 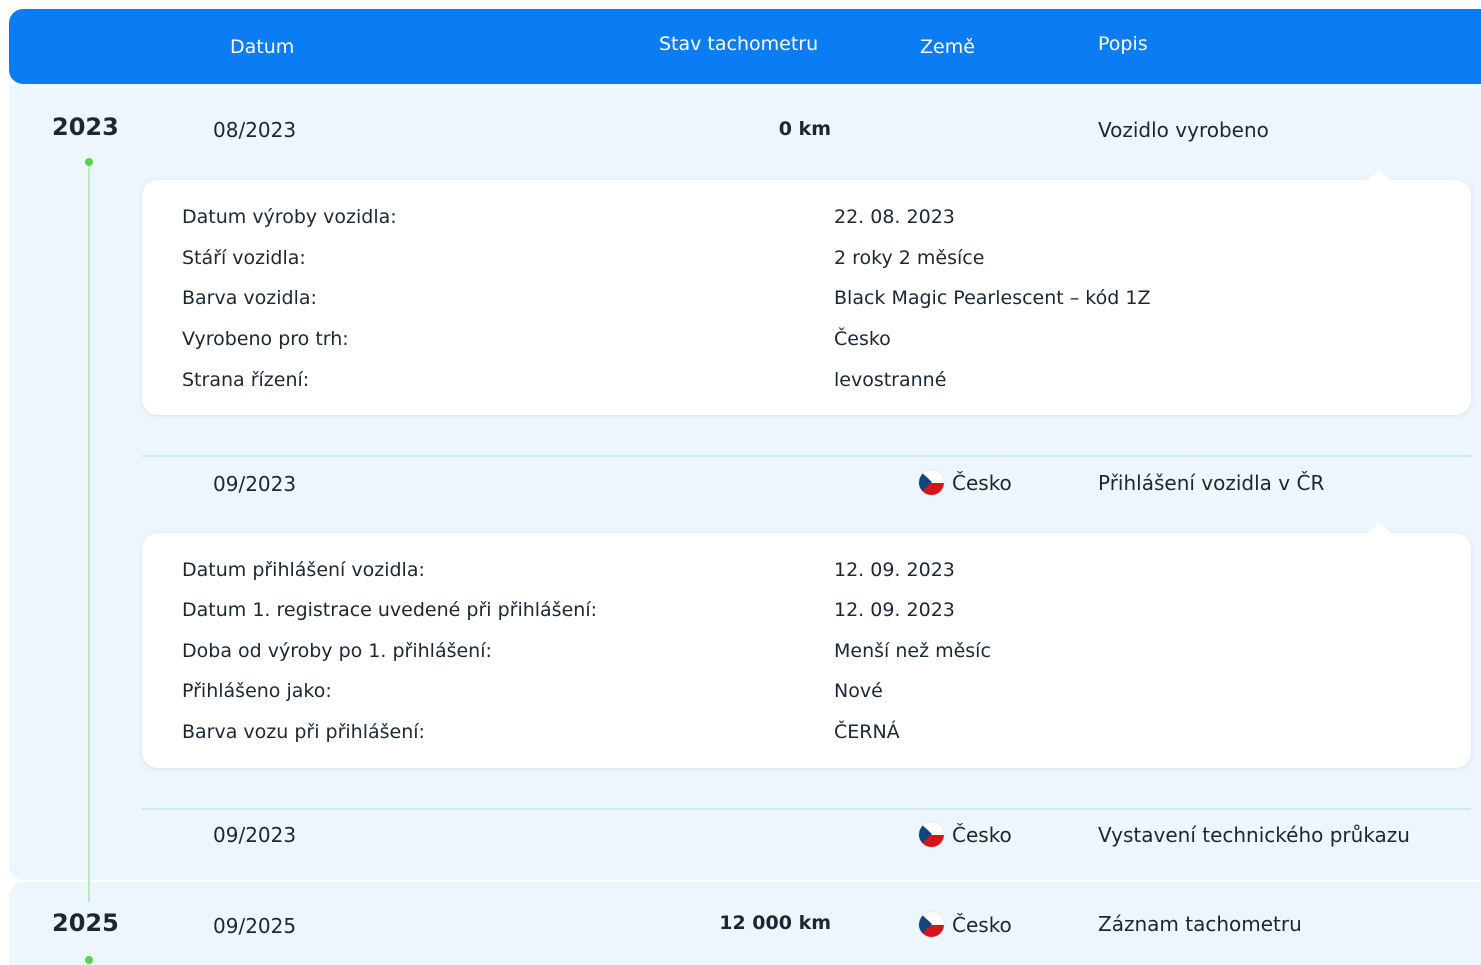 I want to click on year-label: 2025, so click(x=85, y=923).